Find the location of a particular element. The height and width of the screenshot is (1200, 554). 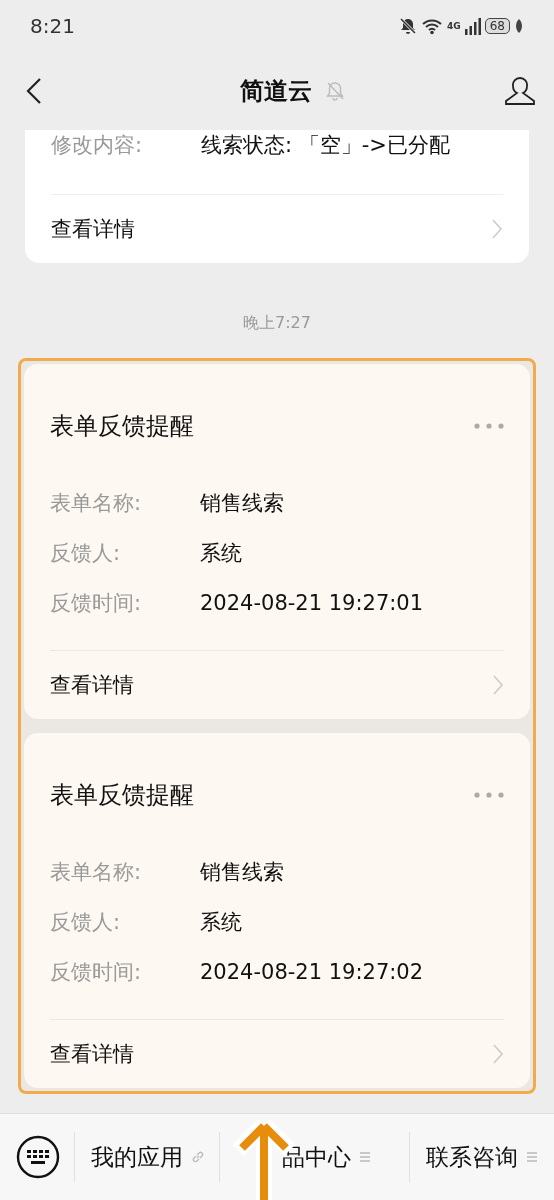

menu-button: 我的应用 is located at coordinates (146, 1157).